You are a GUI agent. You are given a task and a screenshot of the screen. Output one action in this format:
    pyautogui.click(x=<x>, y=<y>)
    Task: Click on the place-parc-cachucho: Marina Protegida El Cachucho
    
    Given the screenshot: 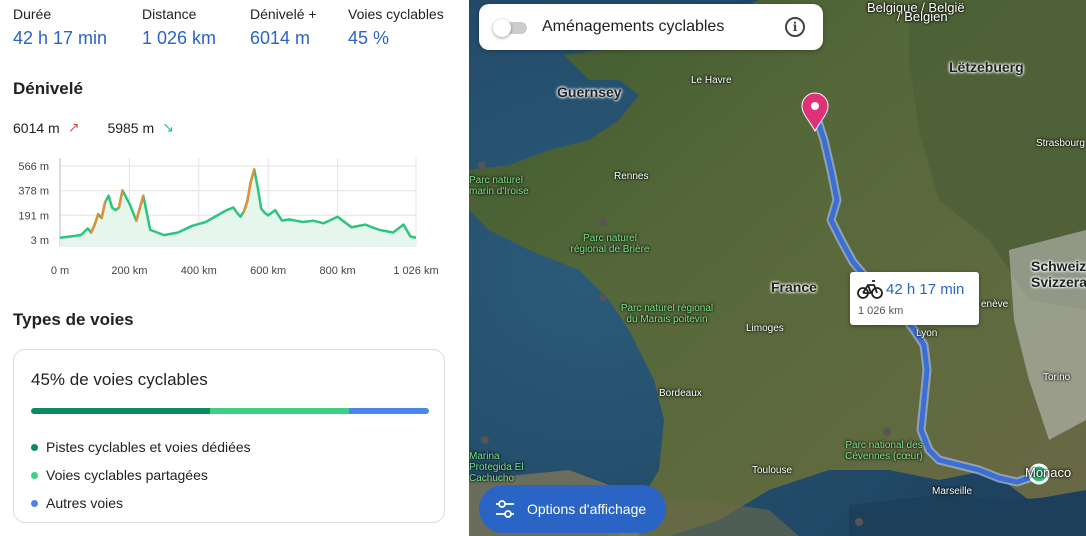 What is the action you would take?
    pyautogui.click(x=496, y=467)
    